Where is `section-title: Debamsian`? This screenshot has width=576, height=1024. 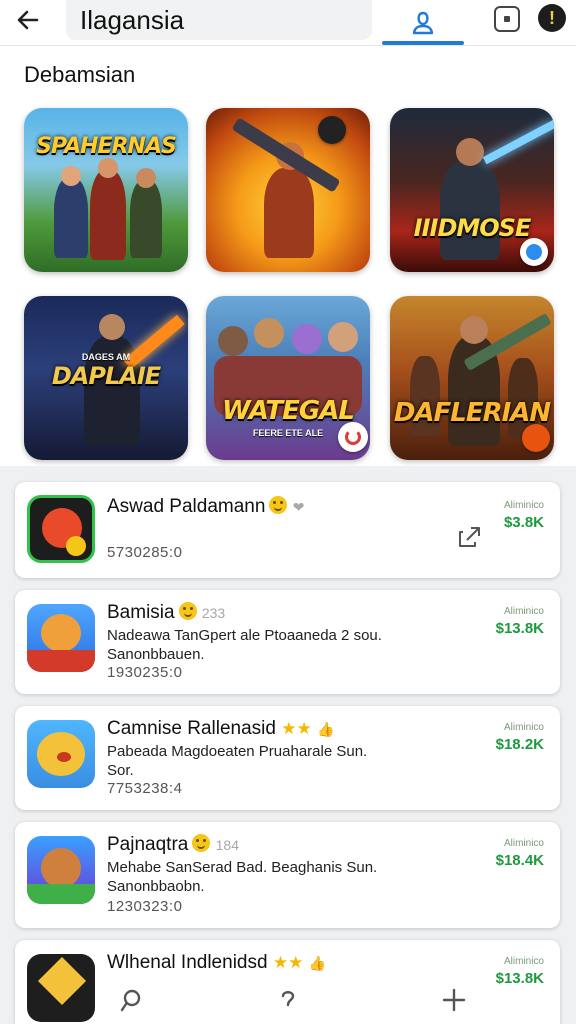 section-title: Debamsian is located at coordinates (80, 74).